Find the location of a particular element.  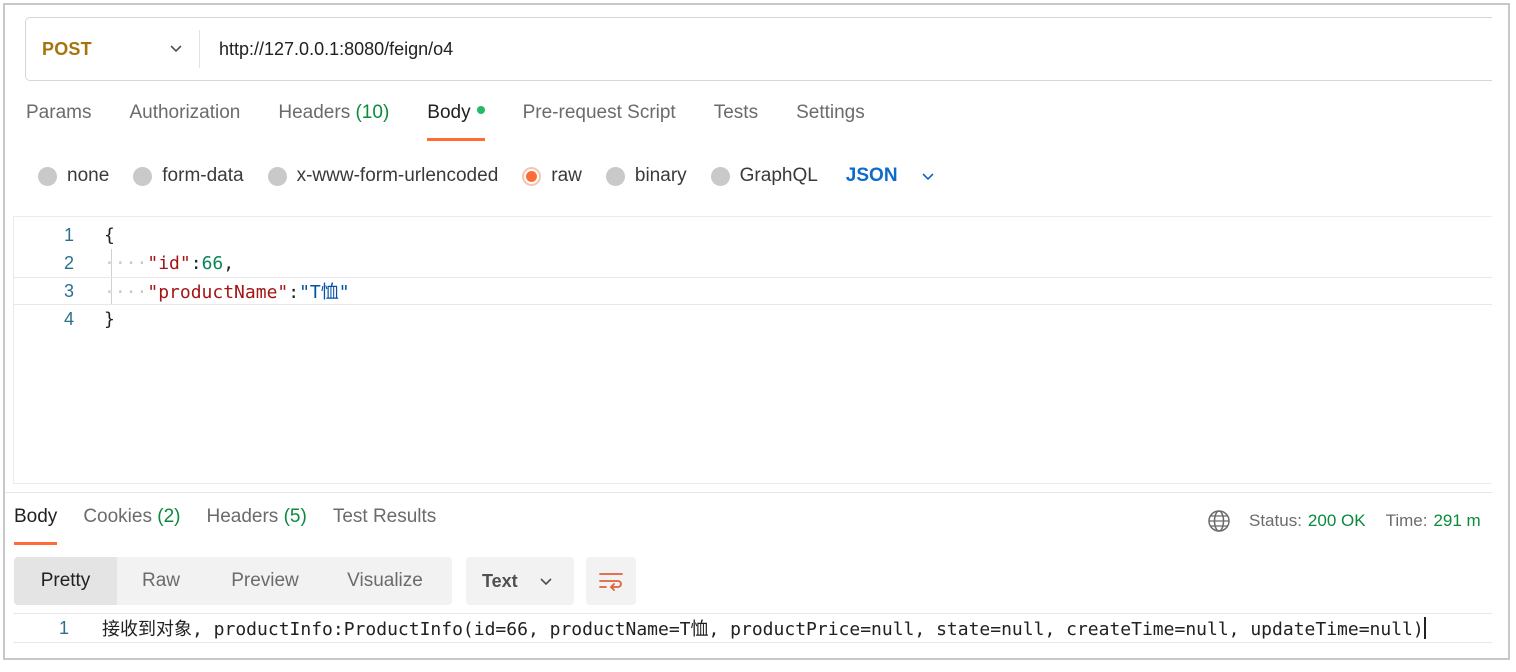

view-visualize-button: Visualize is located at coordinates (385, 581).